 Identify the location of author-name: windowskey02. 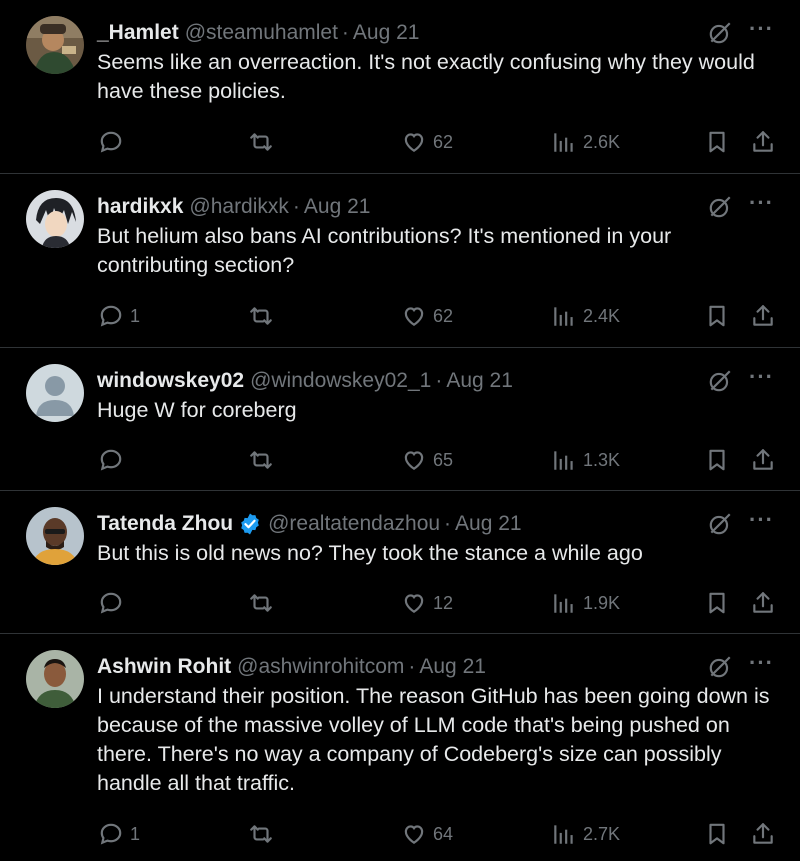
(170, 381).